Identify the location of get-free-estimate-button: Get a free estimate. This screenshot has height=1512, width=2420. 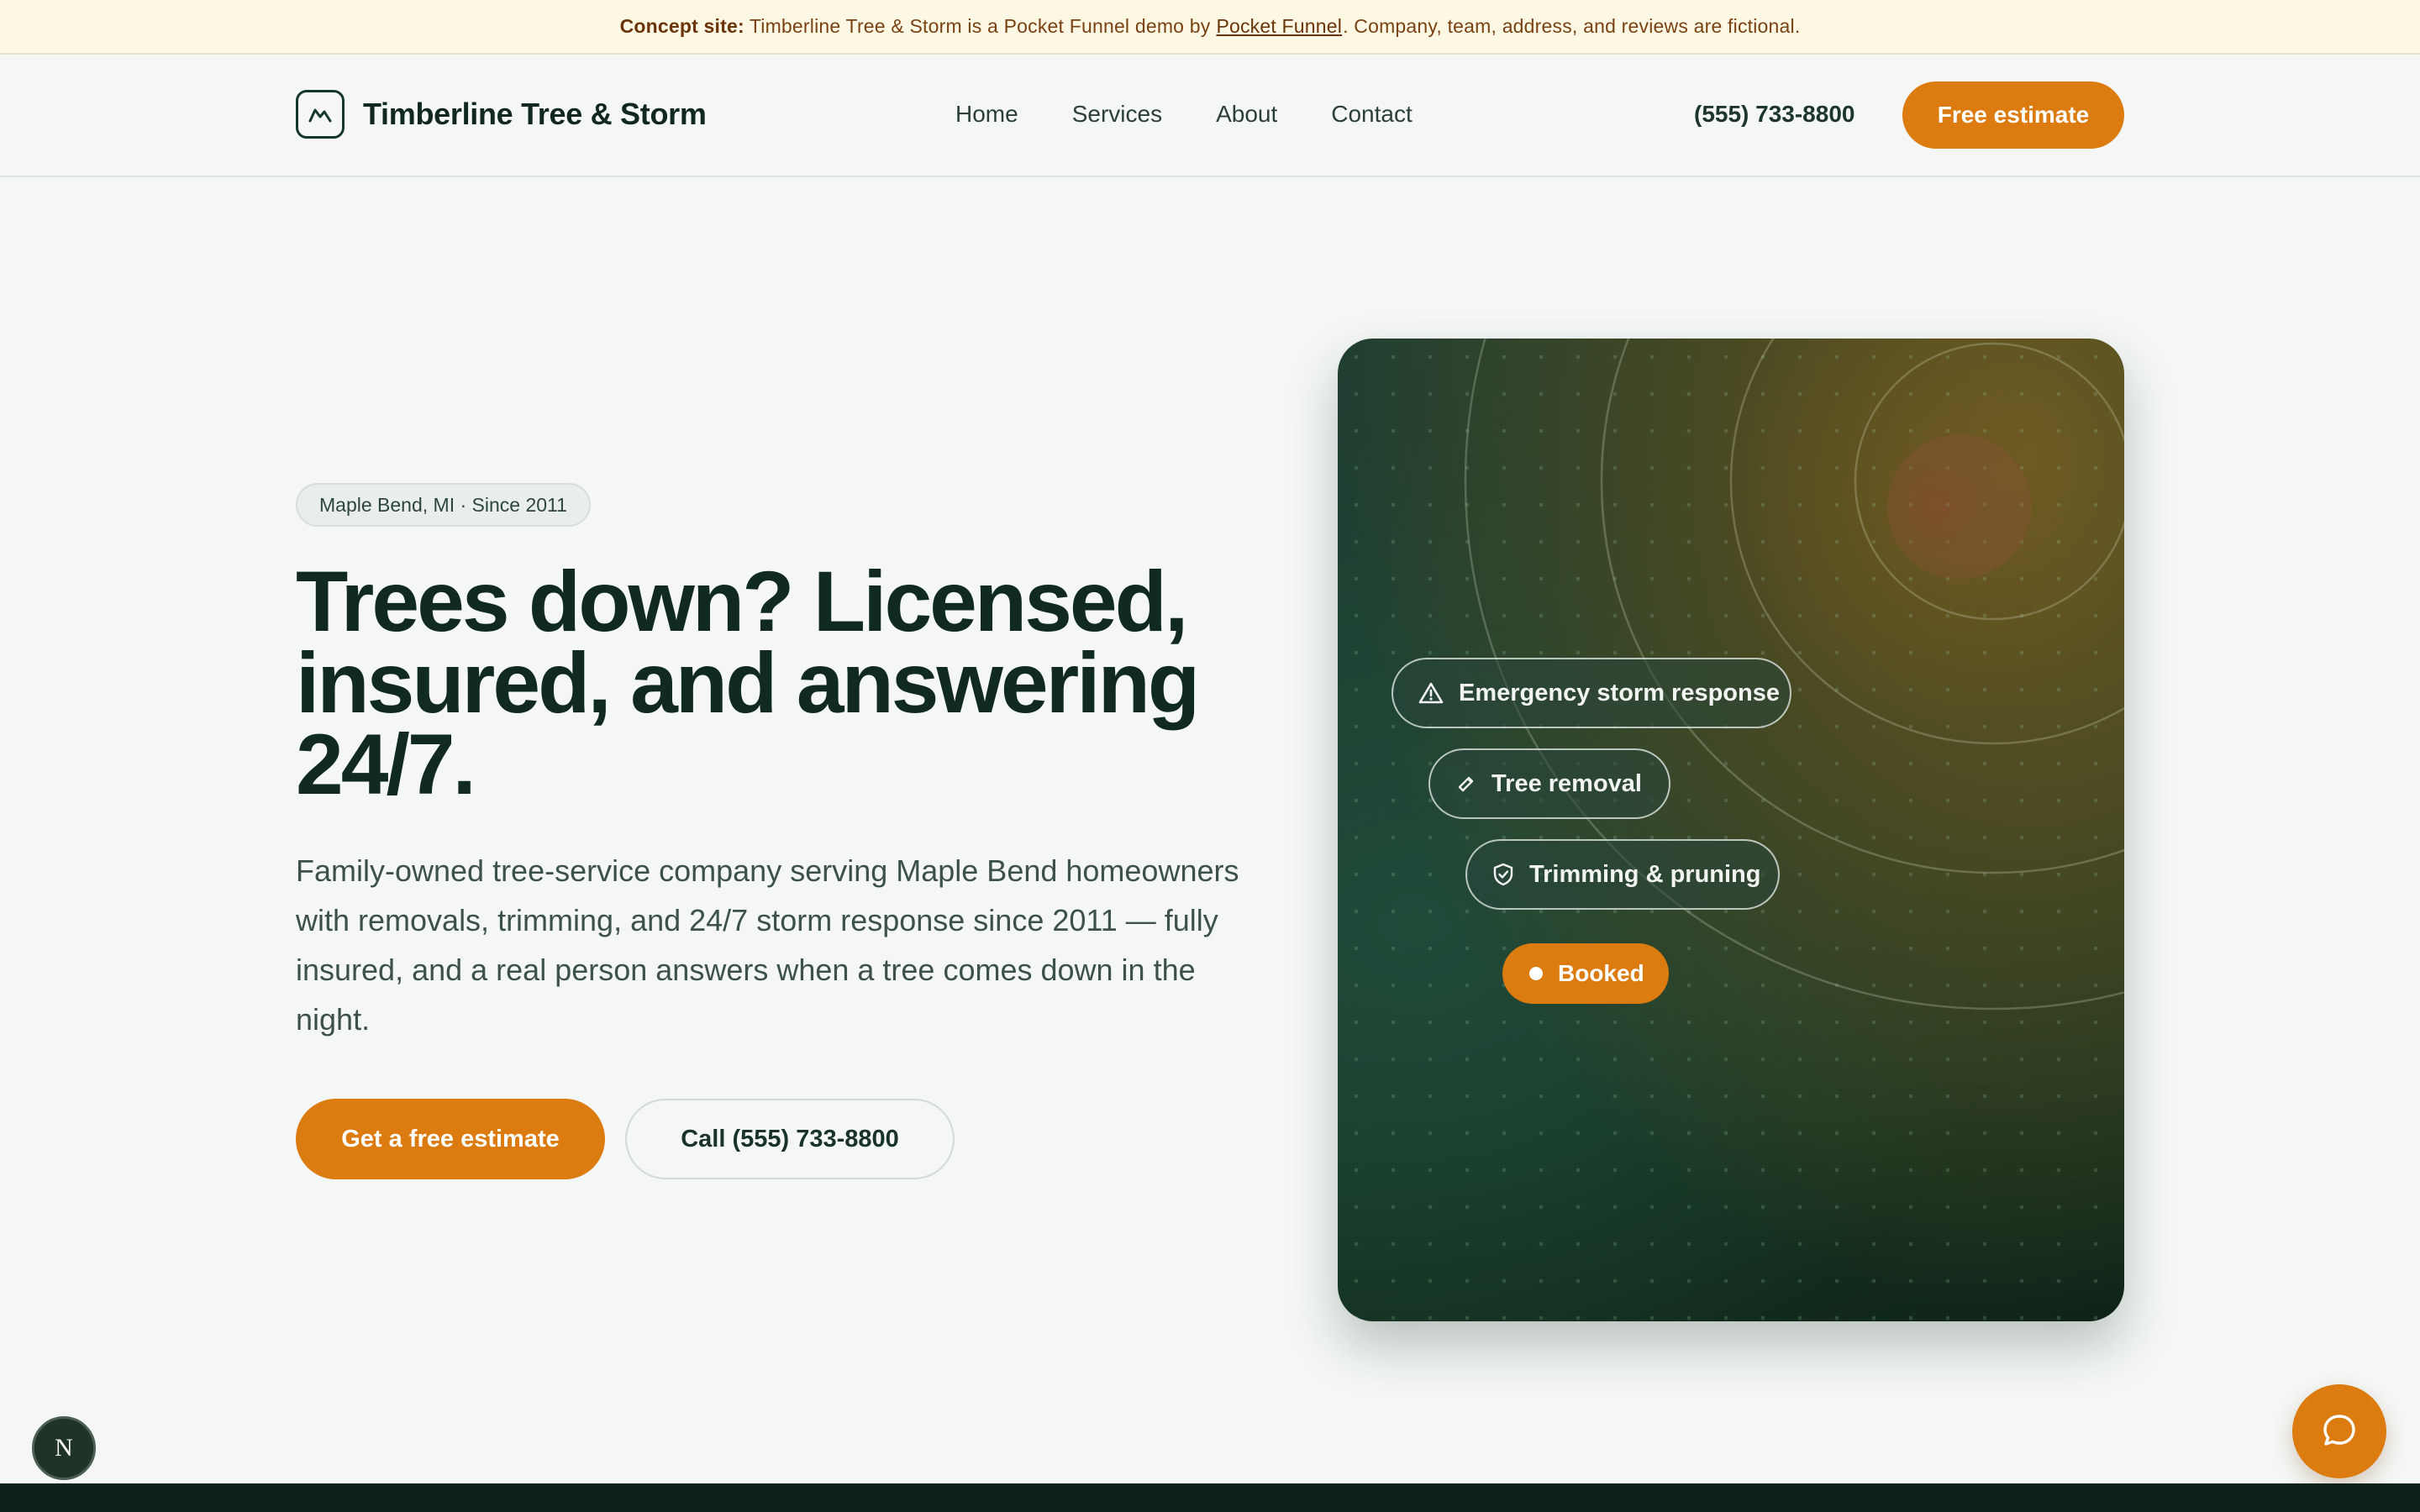
(450, 1139).